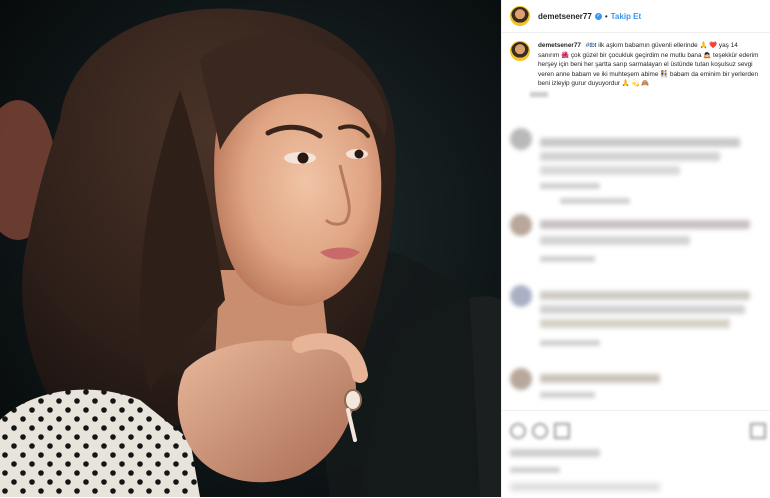  What do you see at coordinates (520, 51) in the screenshot?
I see `caption-avatar` at bounding box center [520, 51].